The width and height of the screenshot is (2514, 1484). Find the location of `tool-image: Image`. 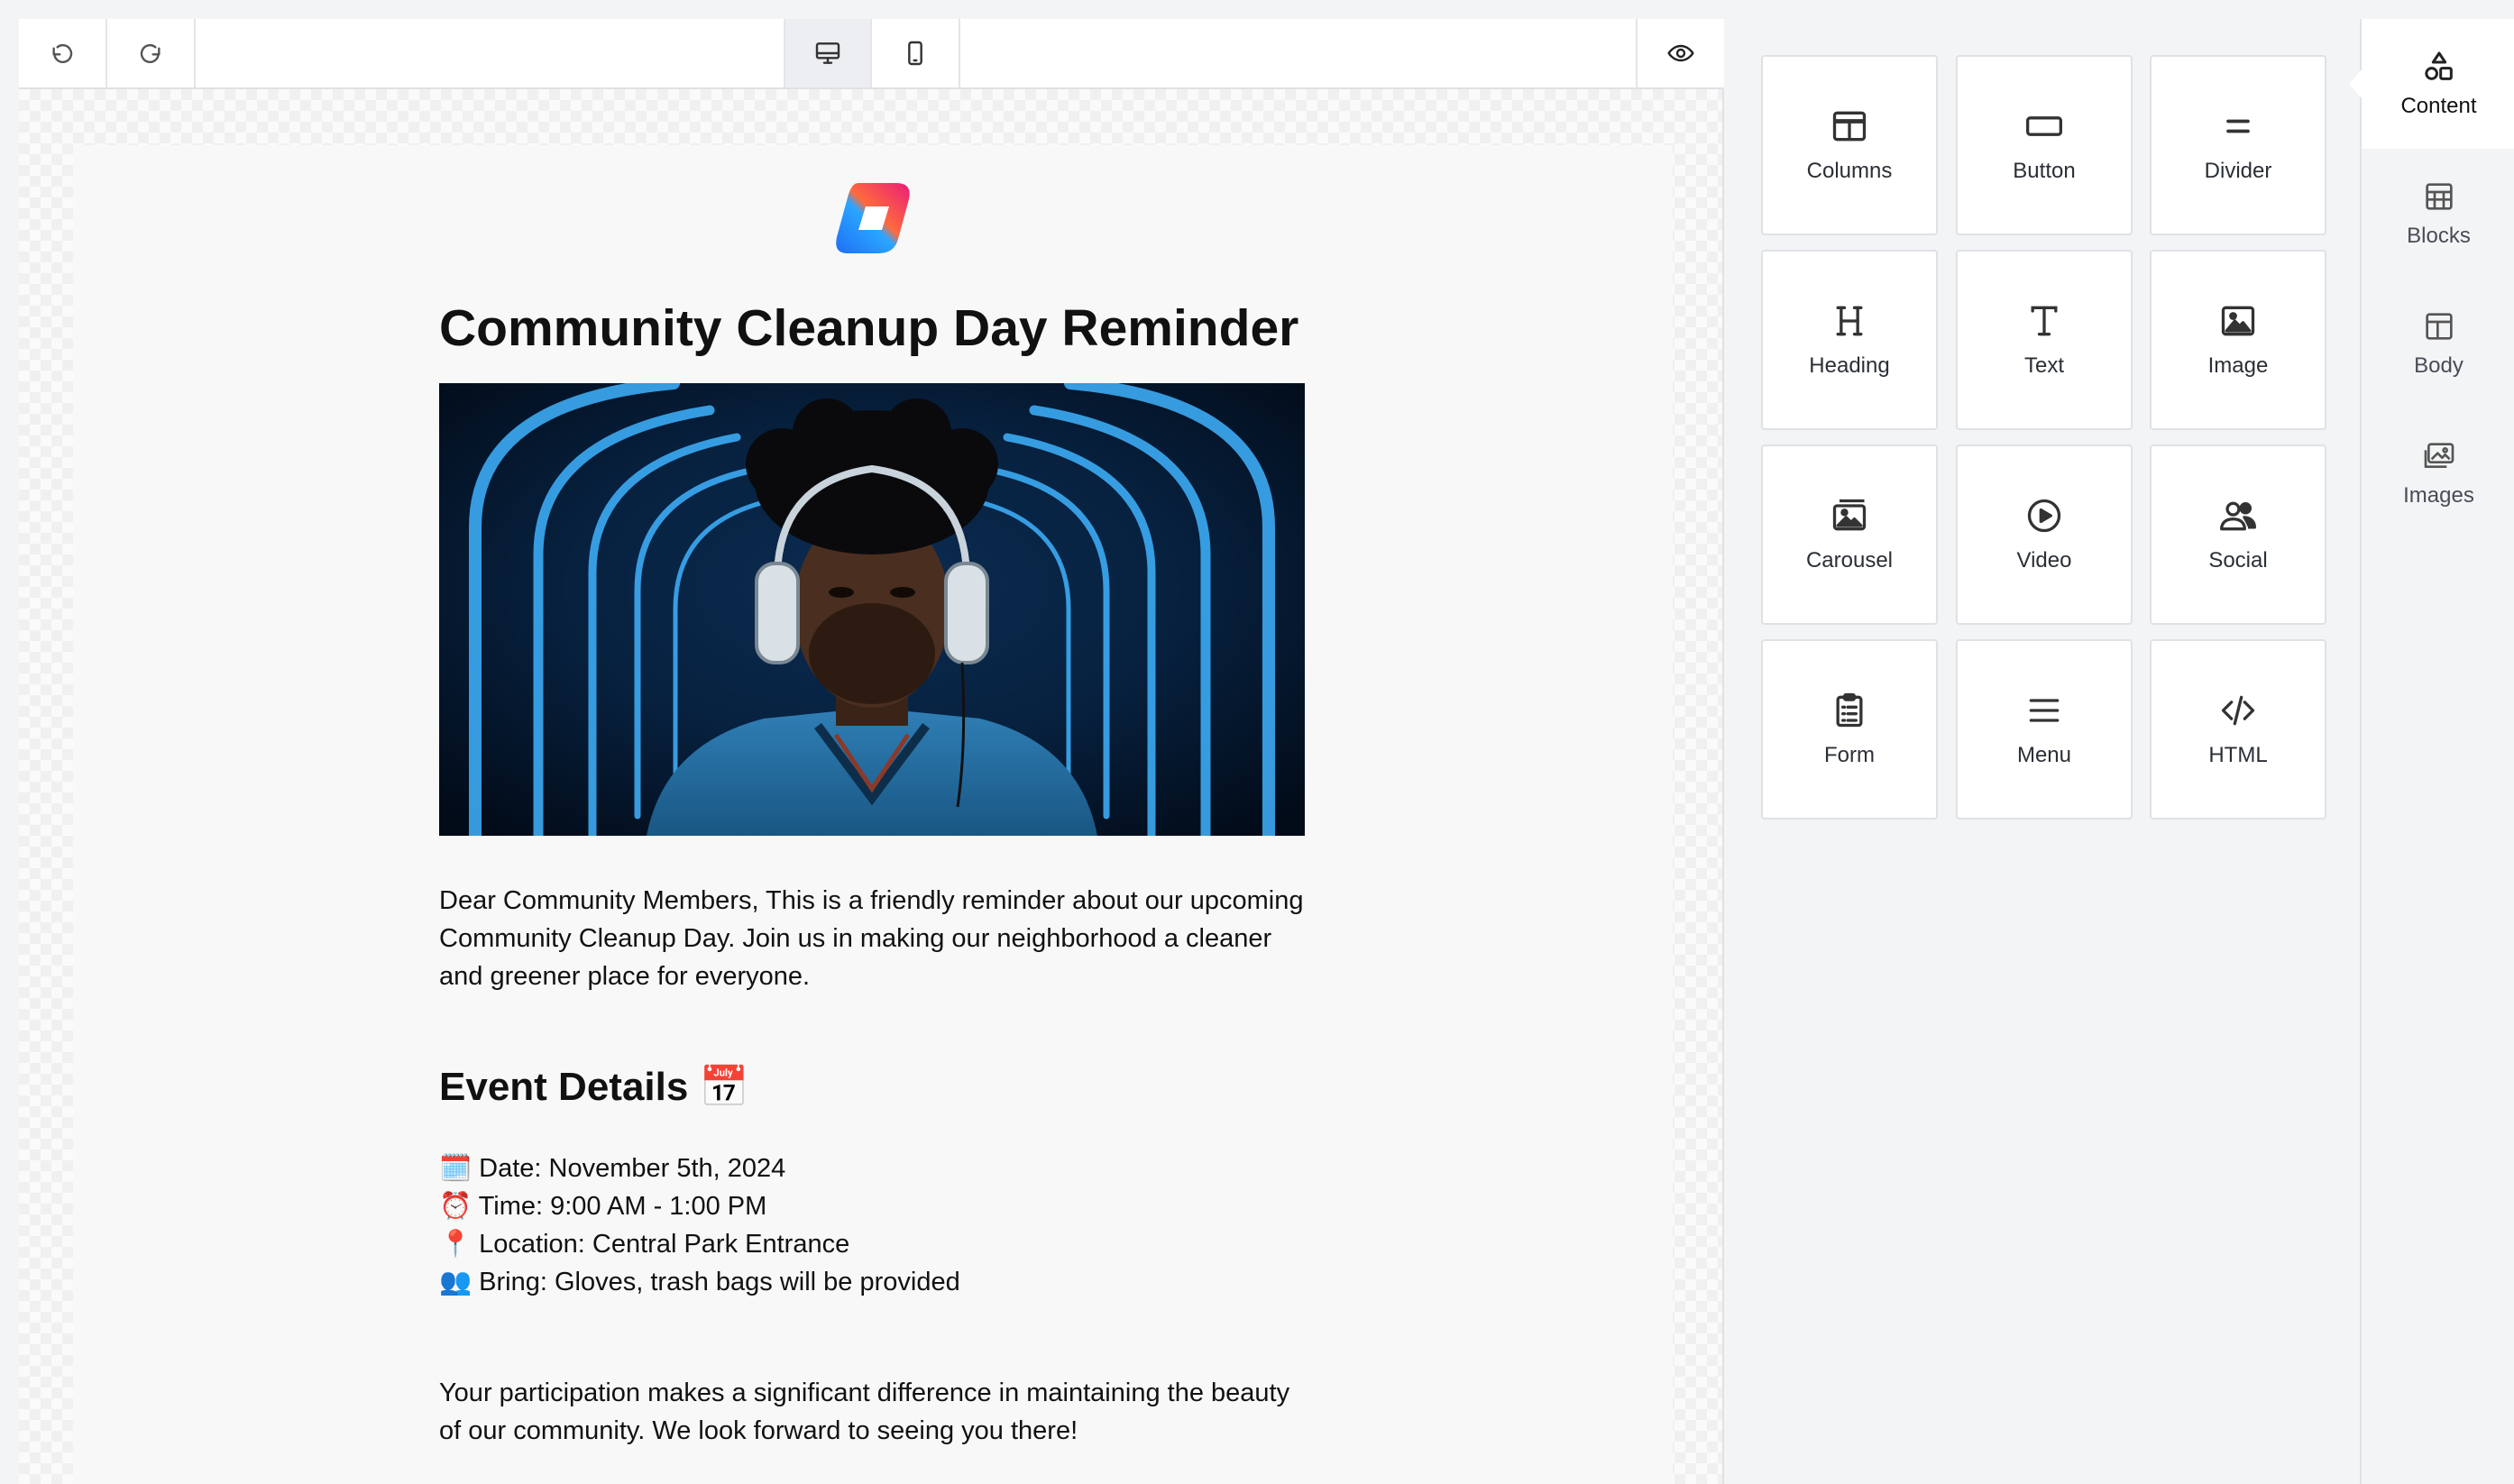

tool-image: Image is located at coordinates (2238, 340).